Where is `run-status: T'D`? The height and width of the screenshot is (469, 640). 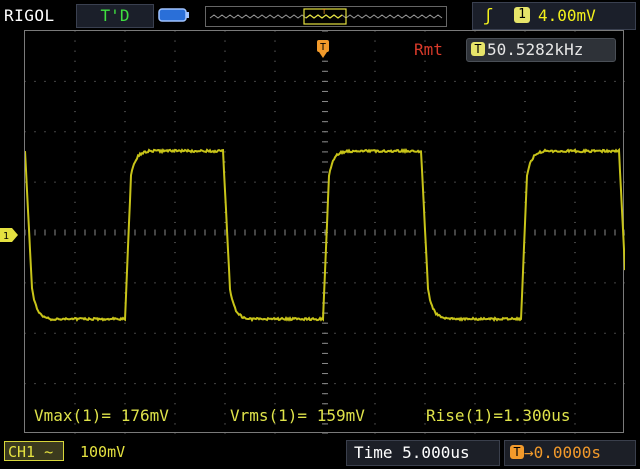 run-status: T'D is located at coordinates (115, 16).